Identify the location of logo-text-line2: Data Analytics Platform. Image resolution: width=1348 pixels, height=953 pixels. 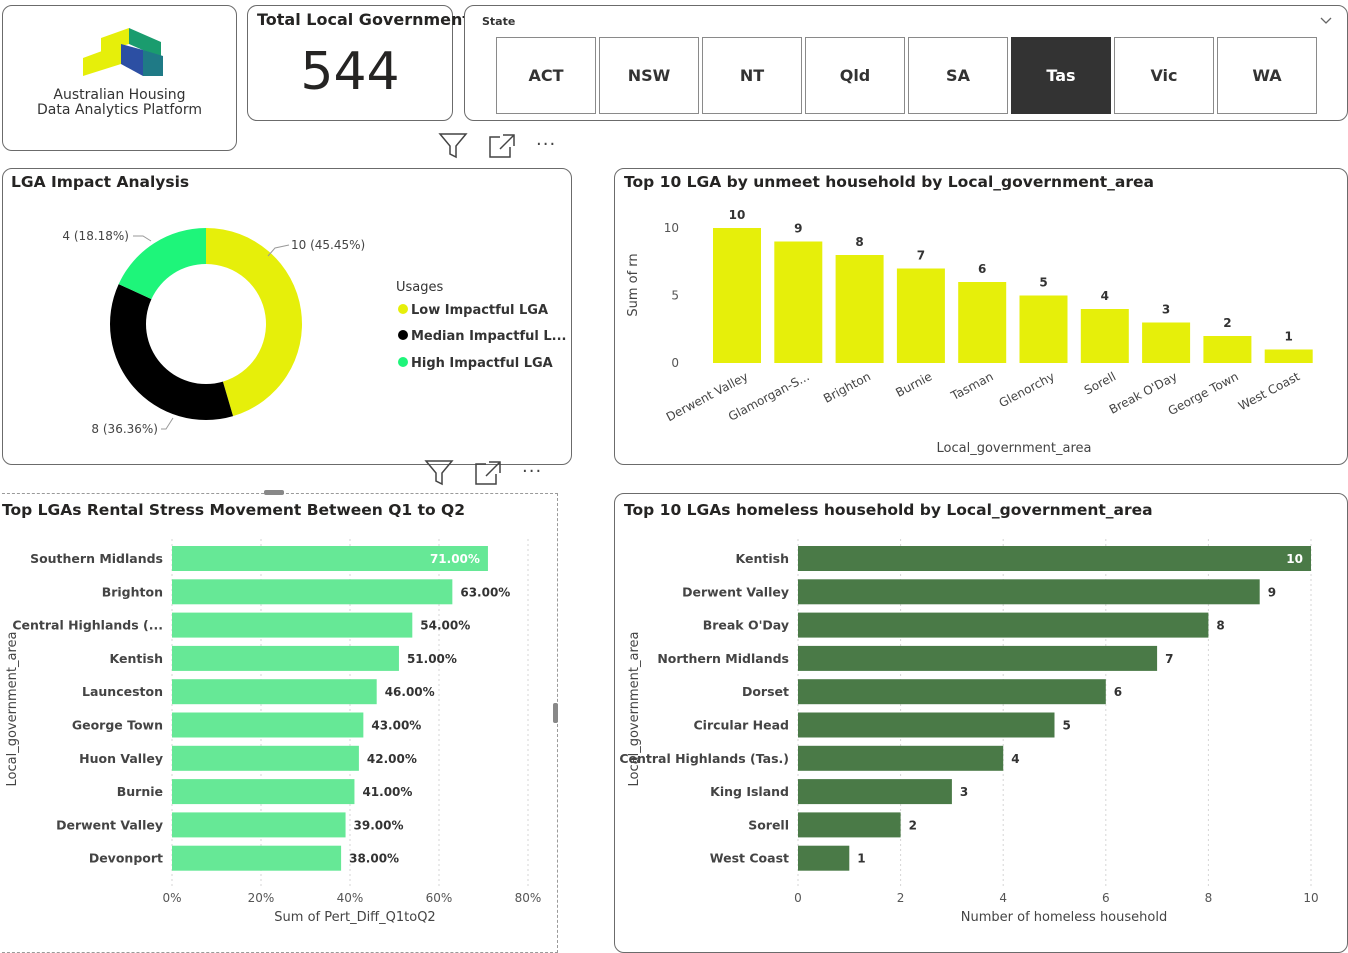
(119, 110).